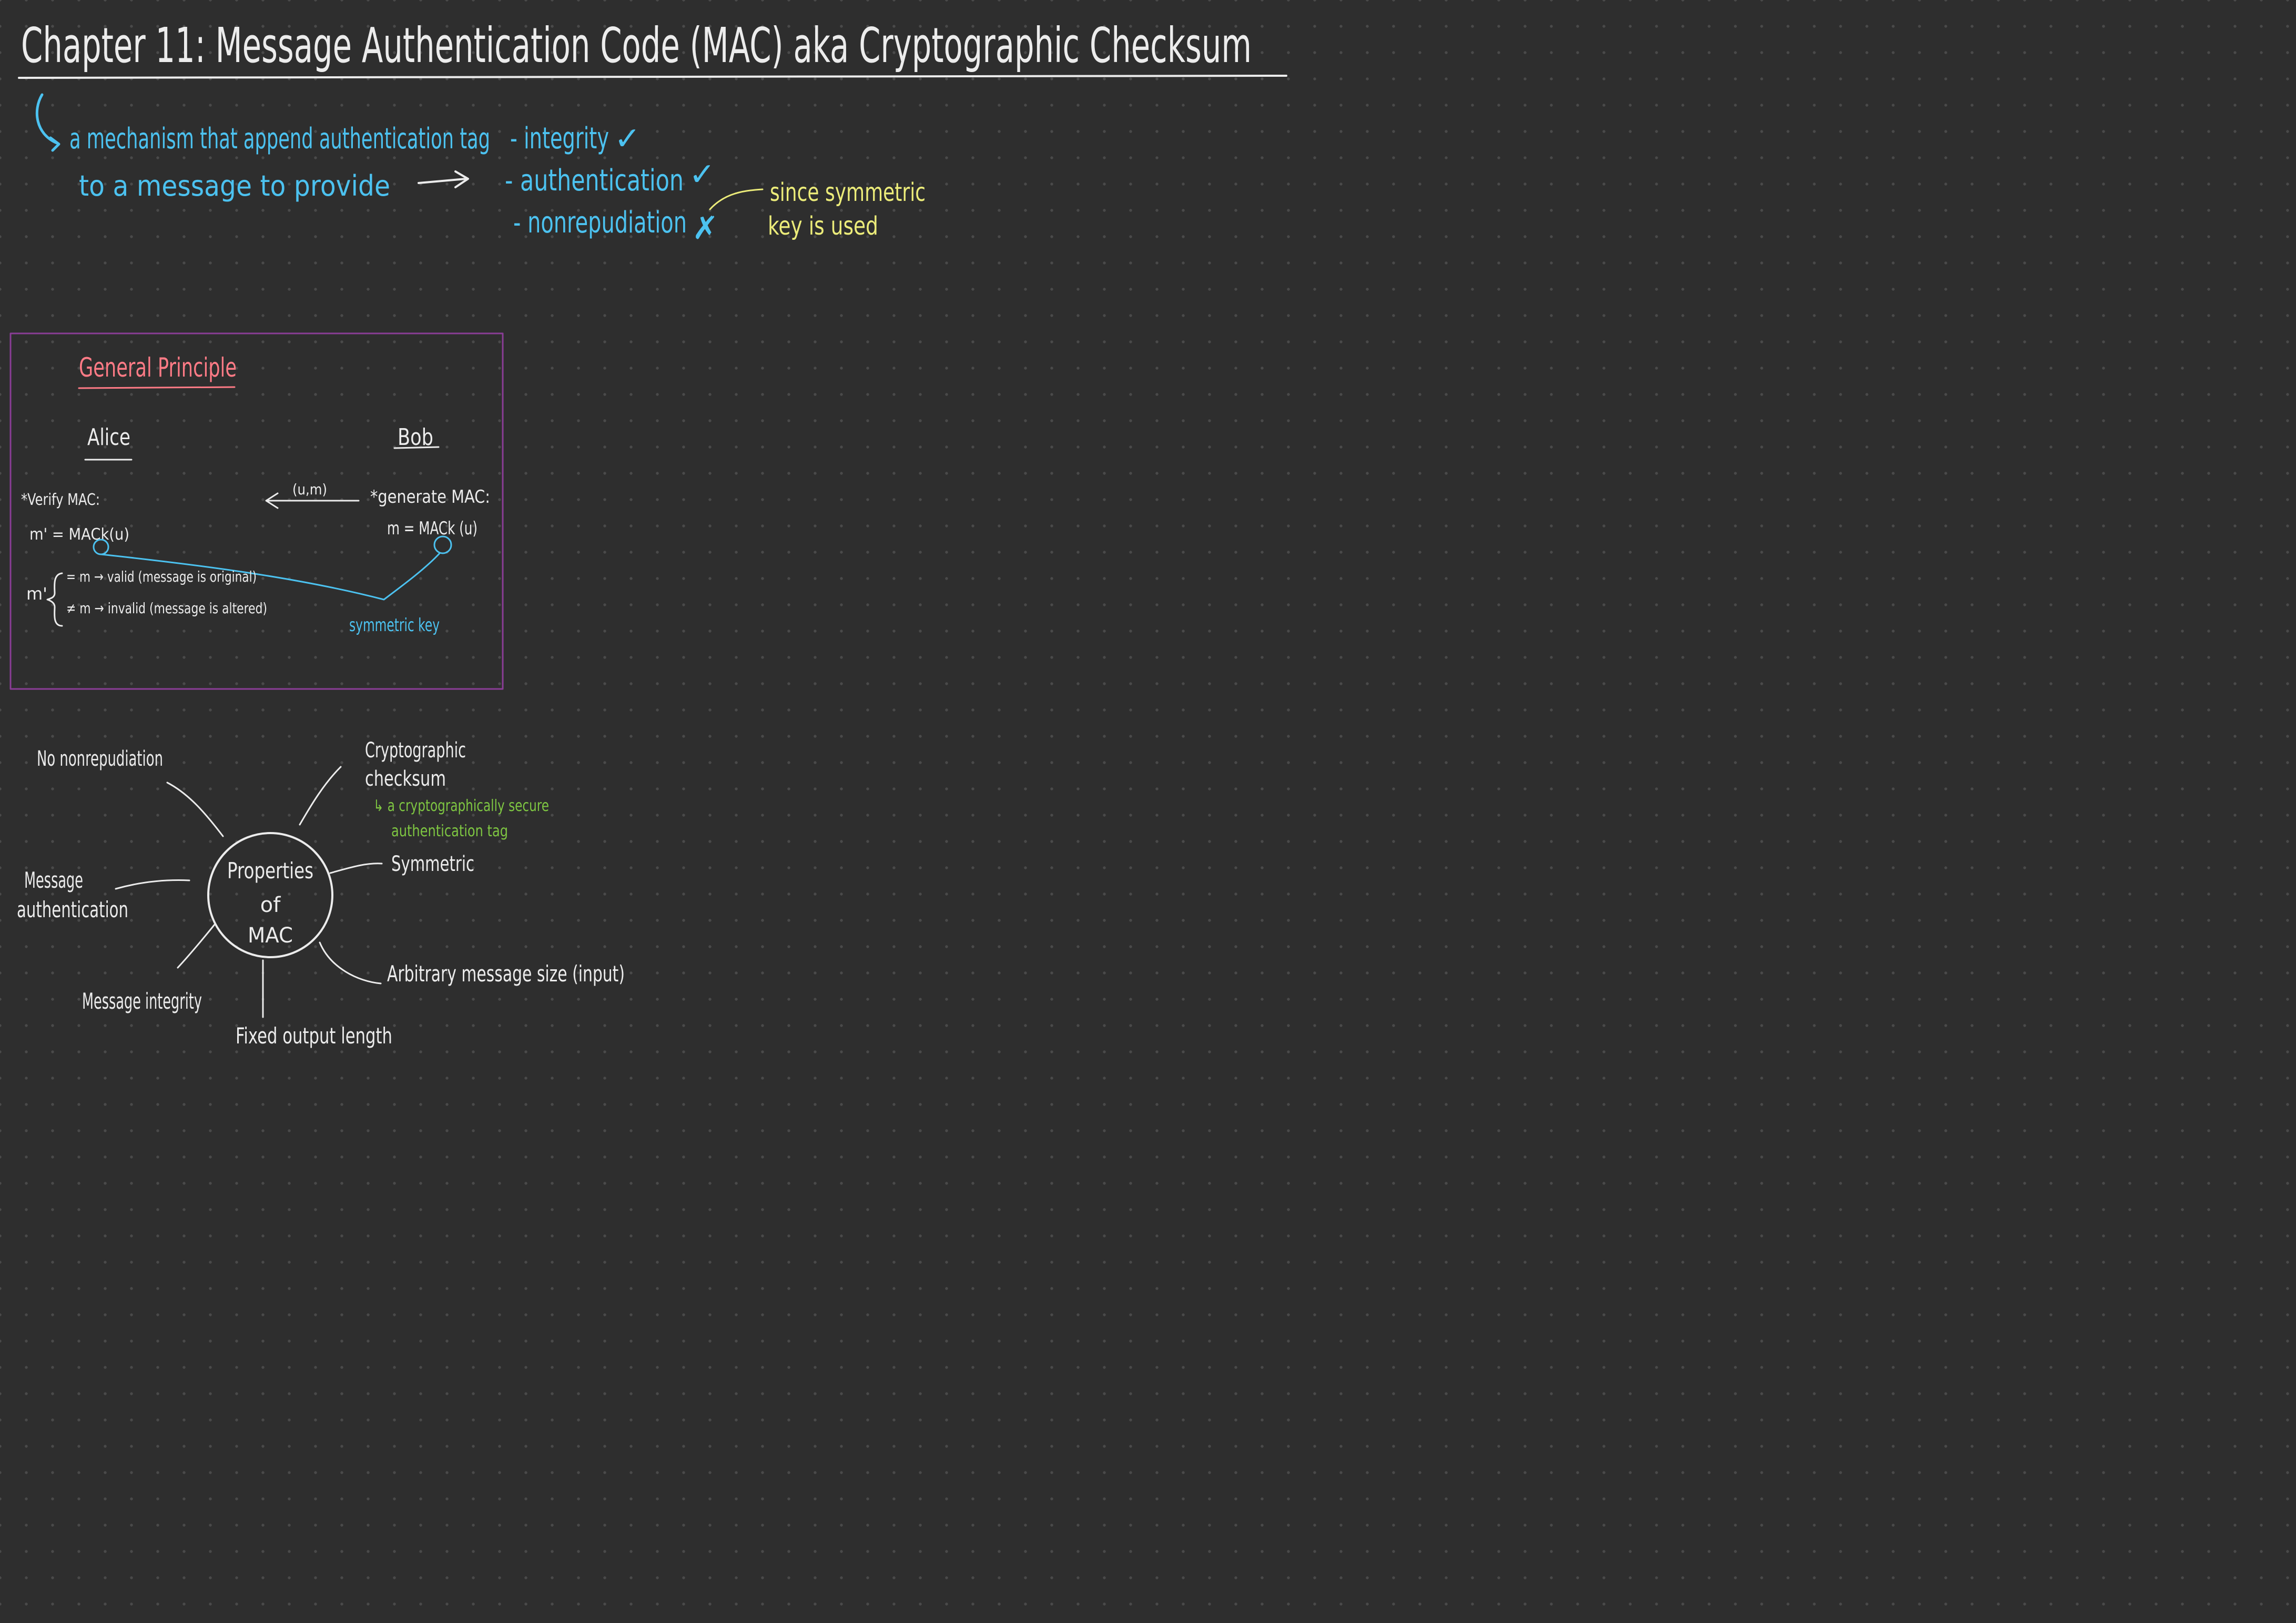  What do you see at coordinates (270, 936) in the screenshot?
I see `center-line-3: MAC` at bounding box center [270, 936].